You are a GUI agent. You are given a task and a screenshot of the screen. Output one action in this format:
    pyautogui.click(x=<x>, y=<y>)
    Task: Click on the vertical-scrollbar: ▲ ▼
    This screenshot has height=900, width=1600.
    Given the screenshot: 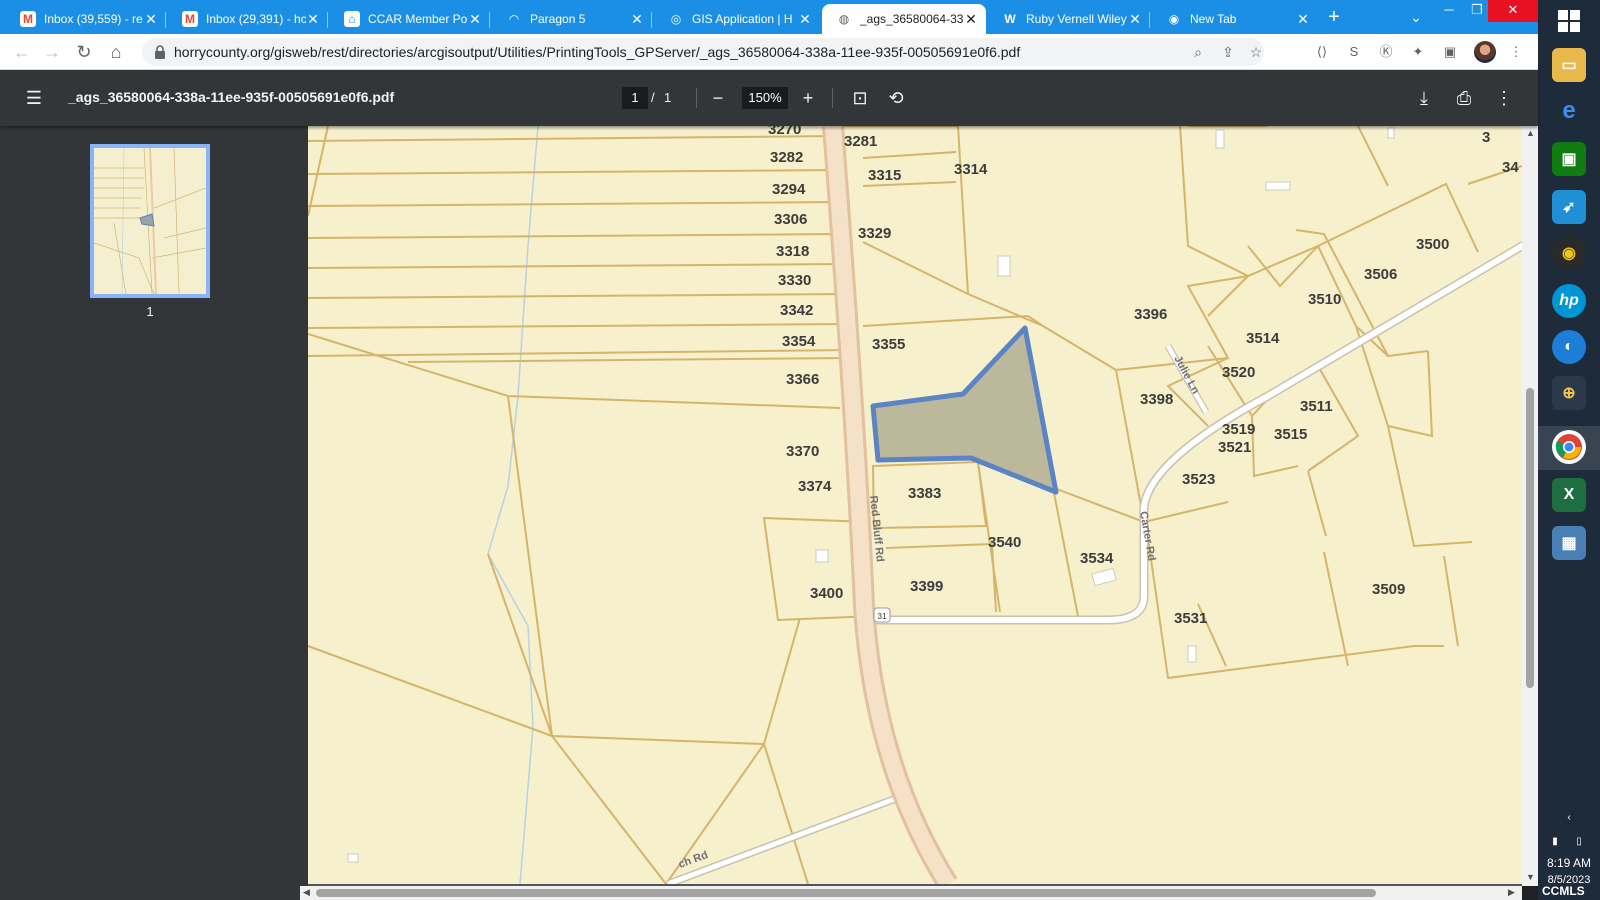 What is the action you would take?
    pyautogui.click(x=1530, y=506)
    